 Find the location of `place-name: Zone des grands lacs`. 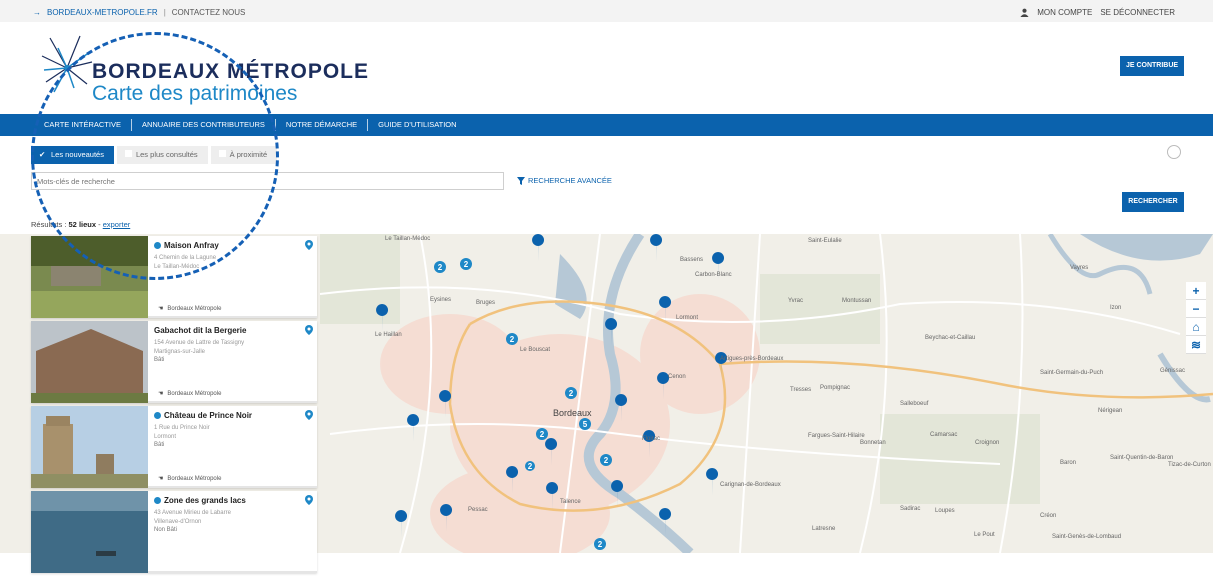

place-name: Zone des grands lacs is located at coordinates (200, 500).